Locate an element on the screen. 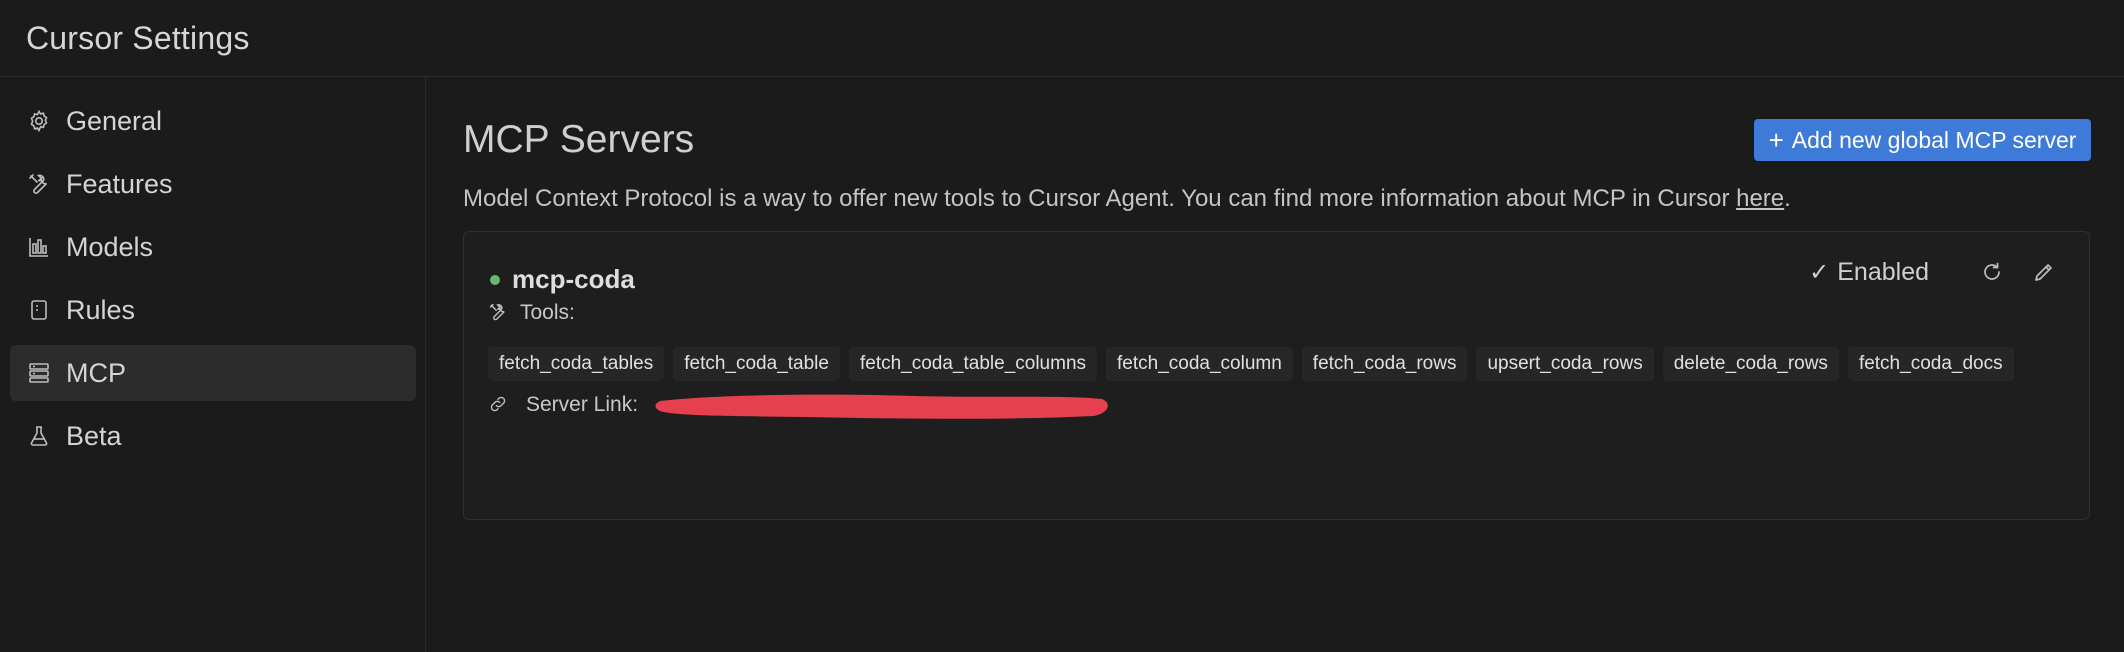  status-dot-icon is located at coordinates (495, 279).